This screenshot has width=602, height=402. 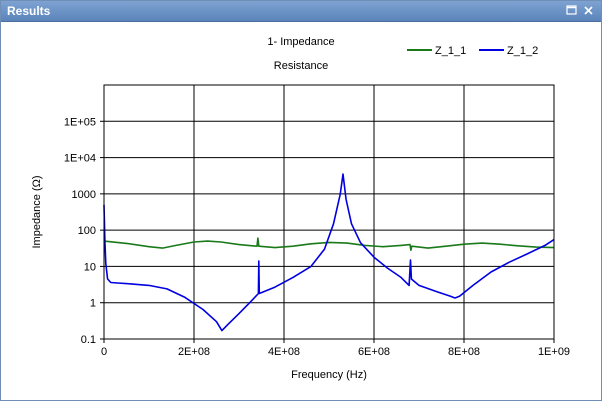 What do you see at coordinates (588, 10) in the screenshot?
I see `close-icon` at bounding box center [588, 10].